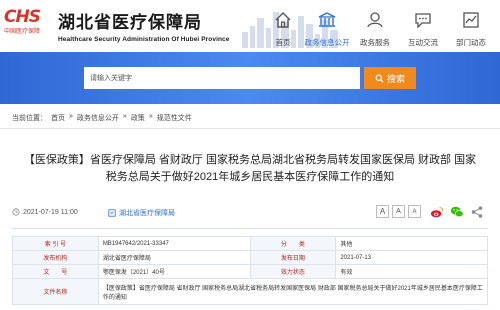 This screenshot has width=500, height=310. Describe the element at coordinates (16, 212) in the screenshot. I see `clock-icon` at that location.